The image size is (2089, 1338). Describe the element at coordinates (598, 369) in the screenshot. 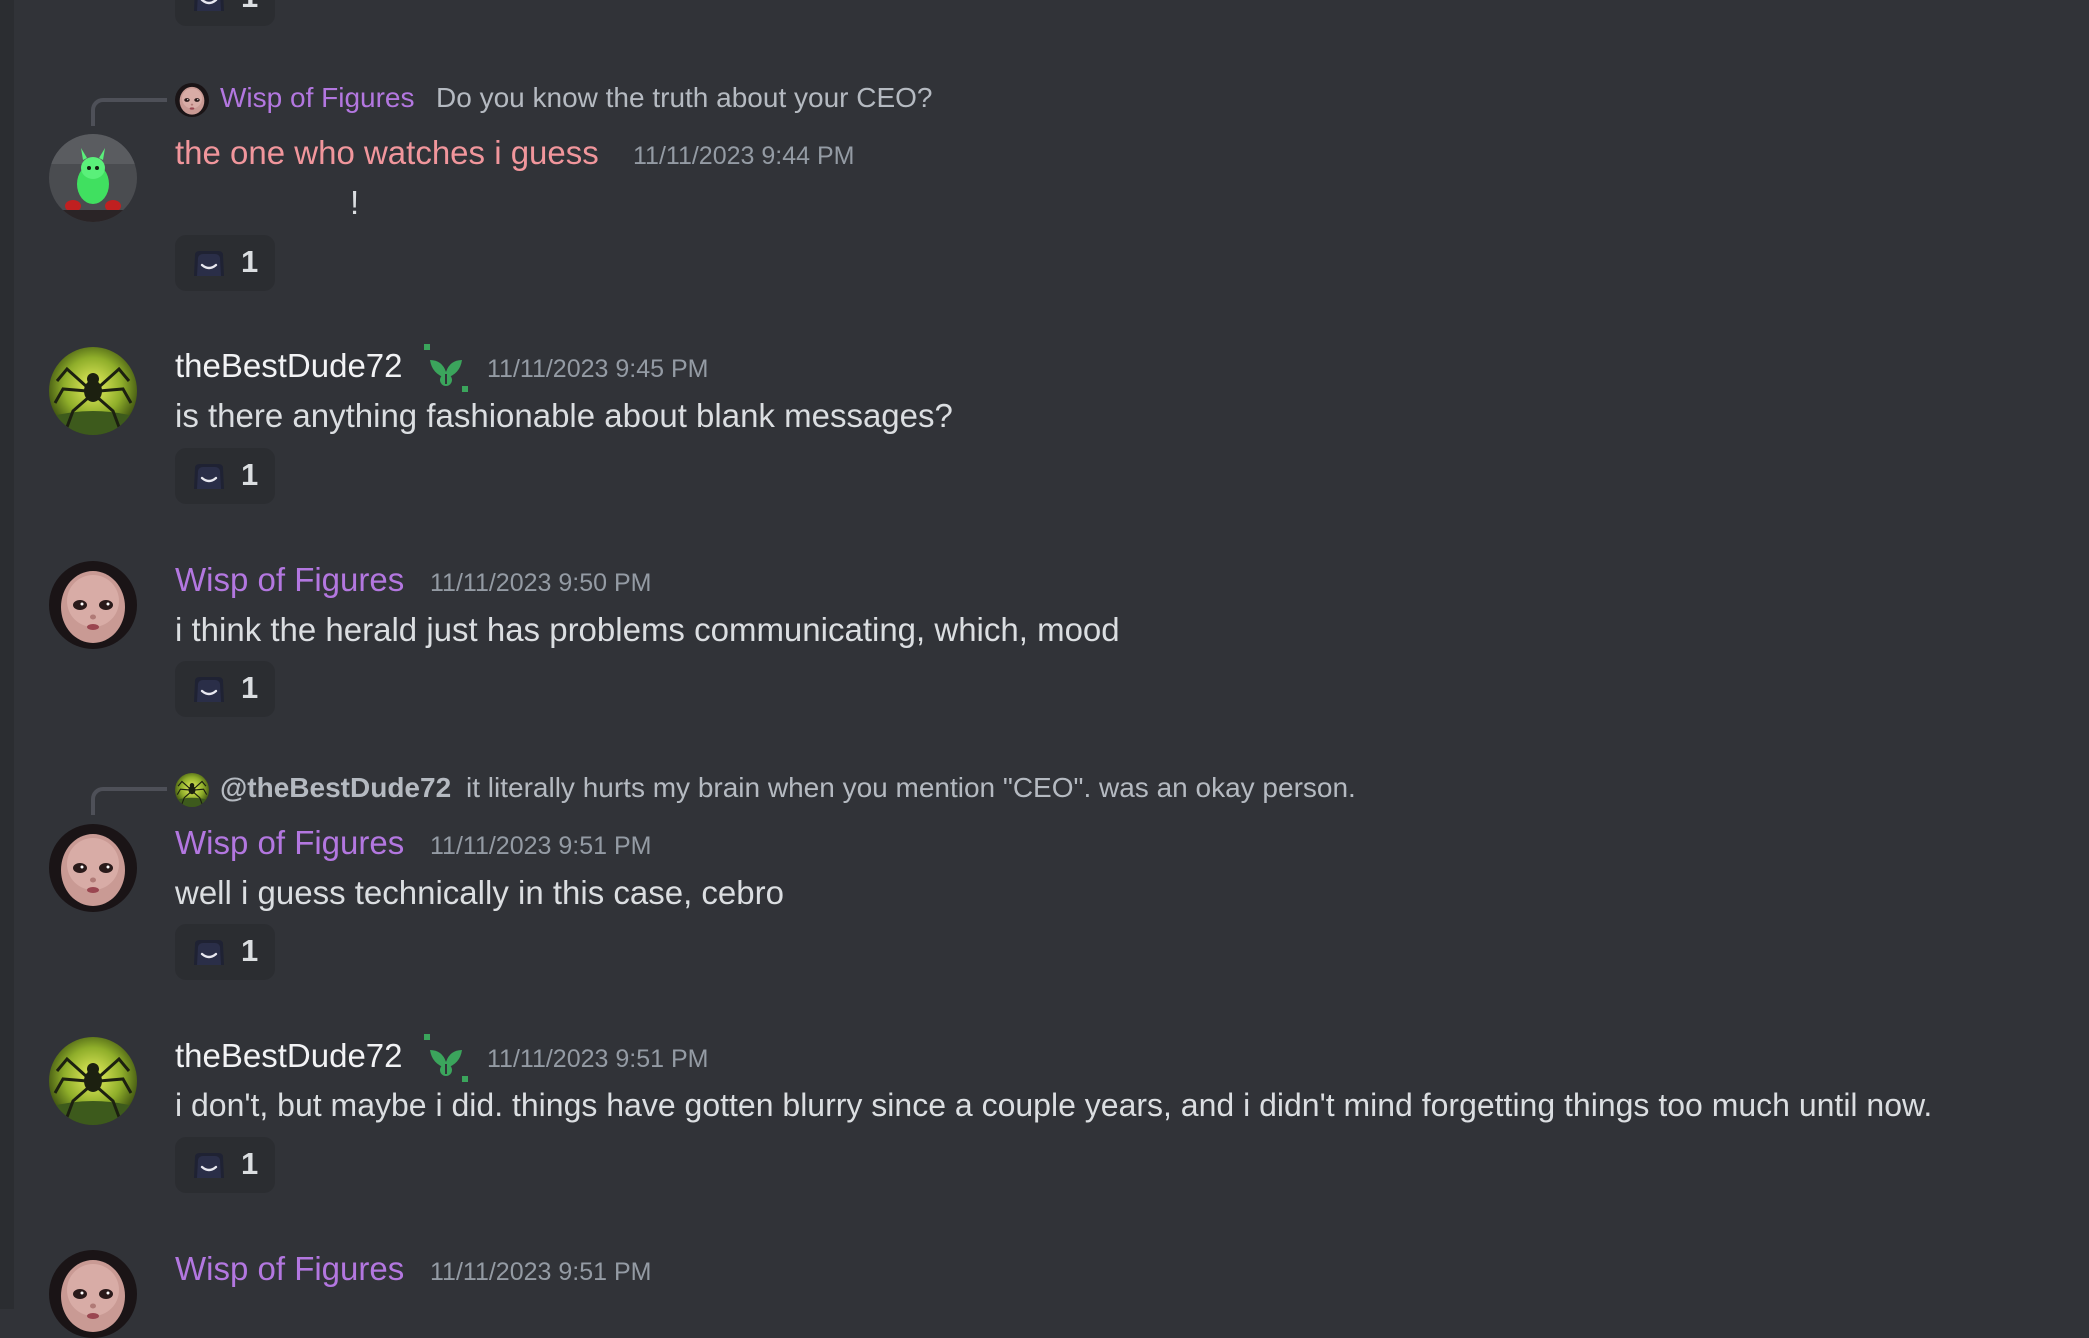

I see `message-timestamp: 11/11/2023 9:45 PM` at that location.